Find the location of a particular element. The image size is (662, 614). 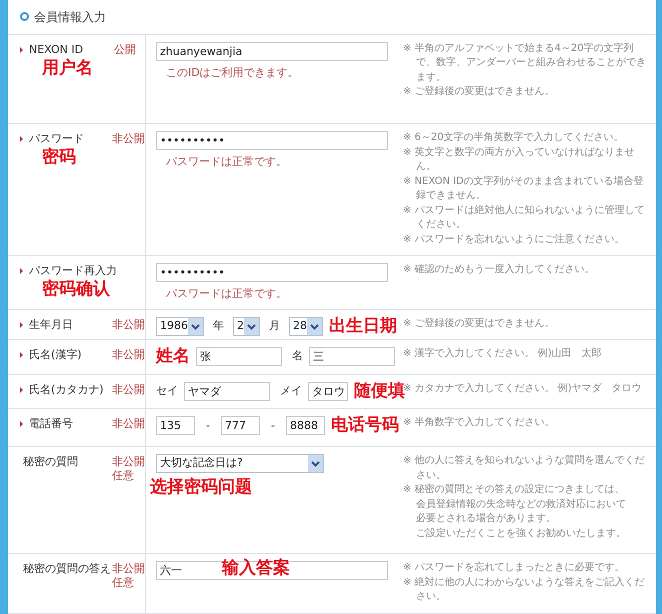

note-text: ※ パスワードを忘れてしまったときに必要です。 is located at coordinates (514, 568).